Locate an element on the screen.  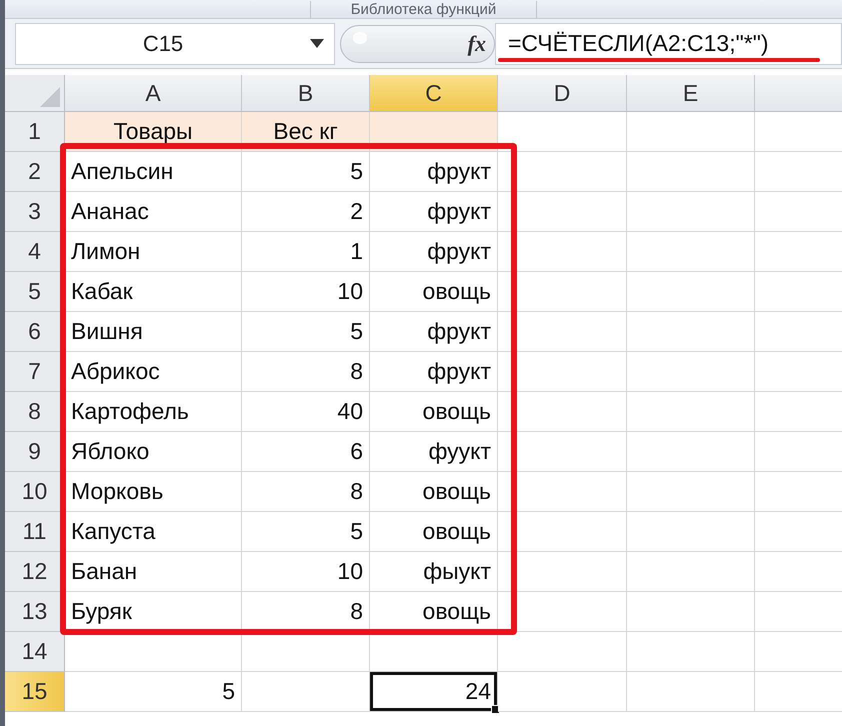
table-cell: Яблоко is located at coordinates (153, 452).